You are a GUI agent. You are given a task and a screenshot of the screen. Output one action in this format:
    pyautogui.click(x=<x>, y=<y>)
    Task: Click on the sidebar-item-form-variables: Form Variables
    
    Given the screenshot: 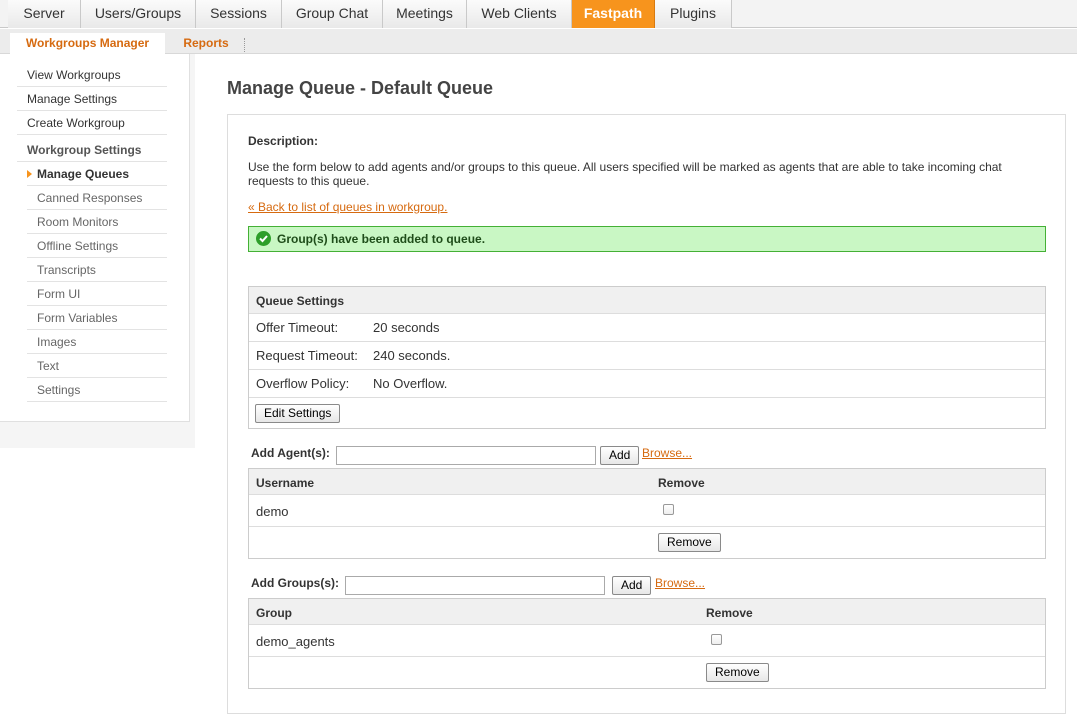 What is the action you would take?
    pyautogui.click(x=97, y=318)
    